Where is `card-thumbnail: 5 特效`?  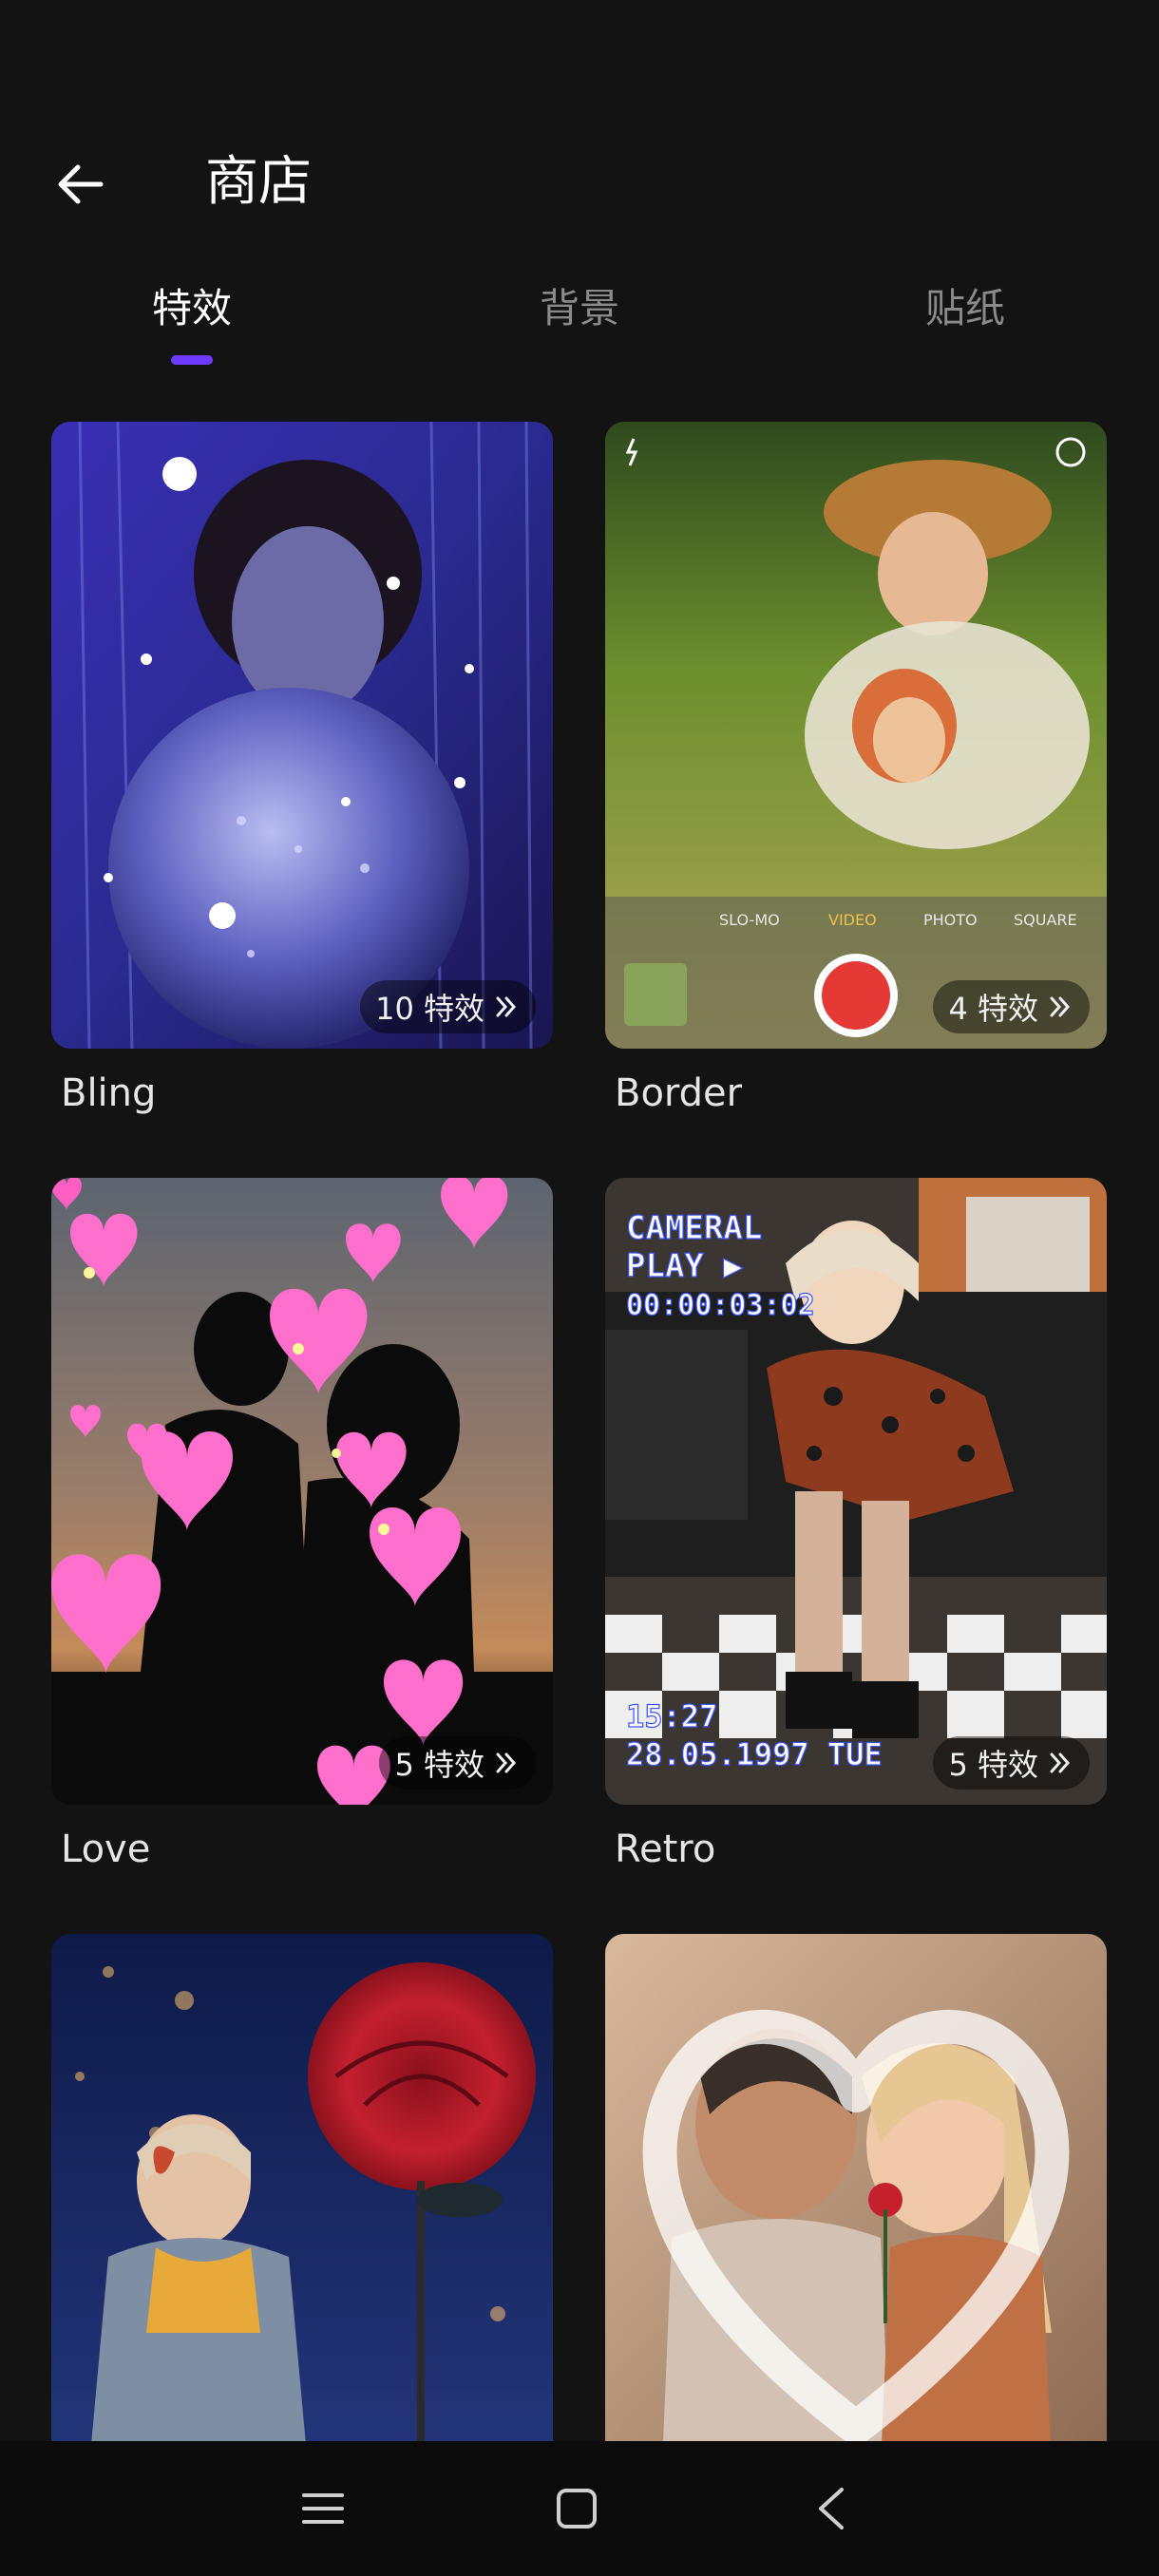 card-thumbnail: 5 特效 is located at coordinates (302, 1491).